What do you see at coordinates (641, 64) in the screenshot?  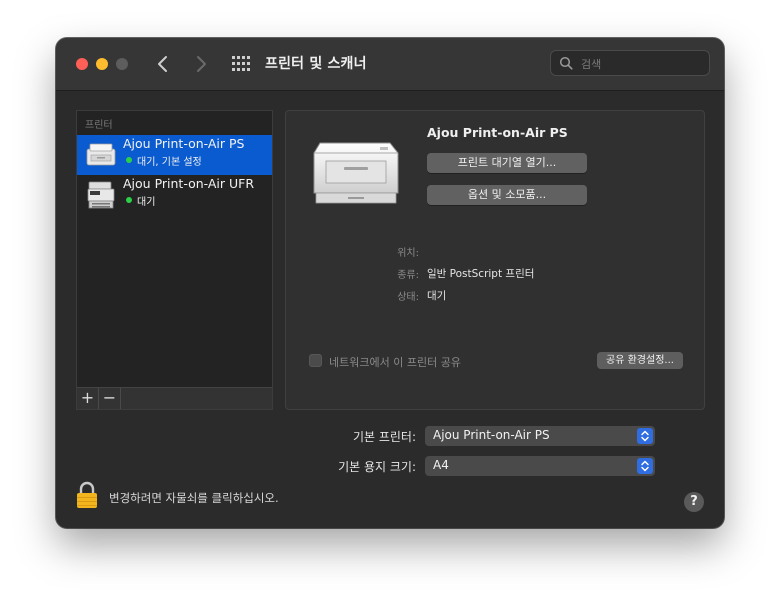 I see `search-input` at bounding box center [641, 64].